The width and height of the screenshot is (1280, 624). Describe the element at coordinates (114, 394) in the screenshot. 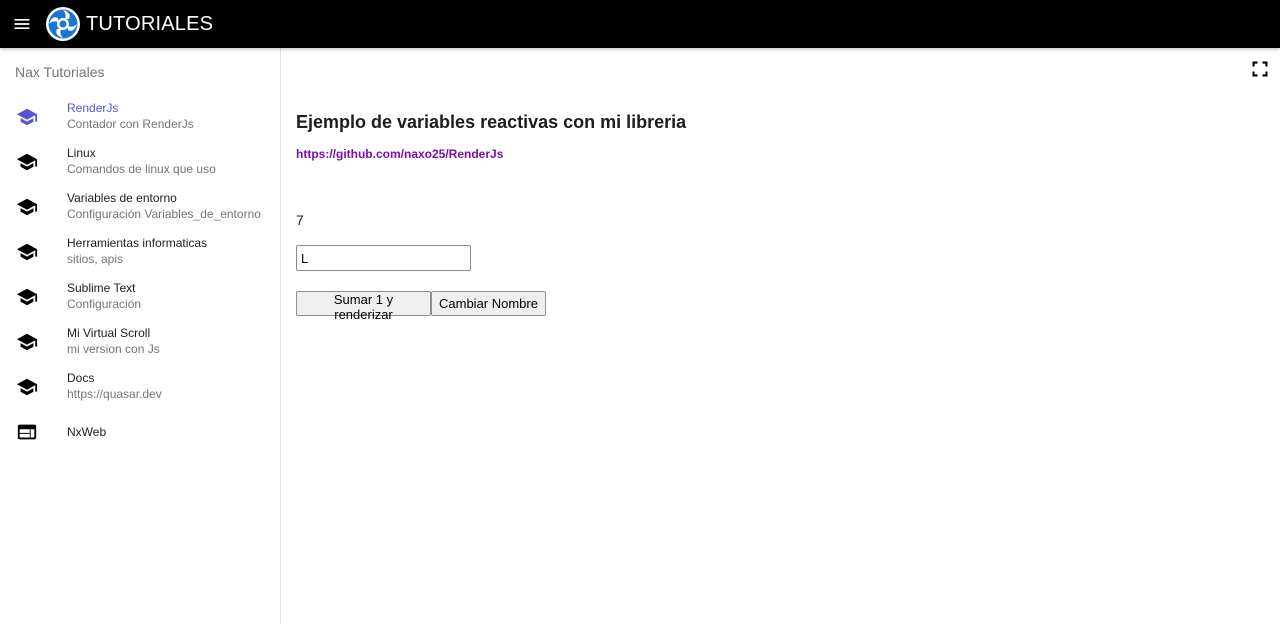

I see `sidebar-item-caption: https://quasar.dev` at that location.